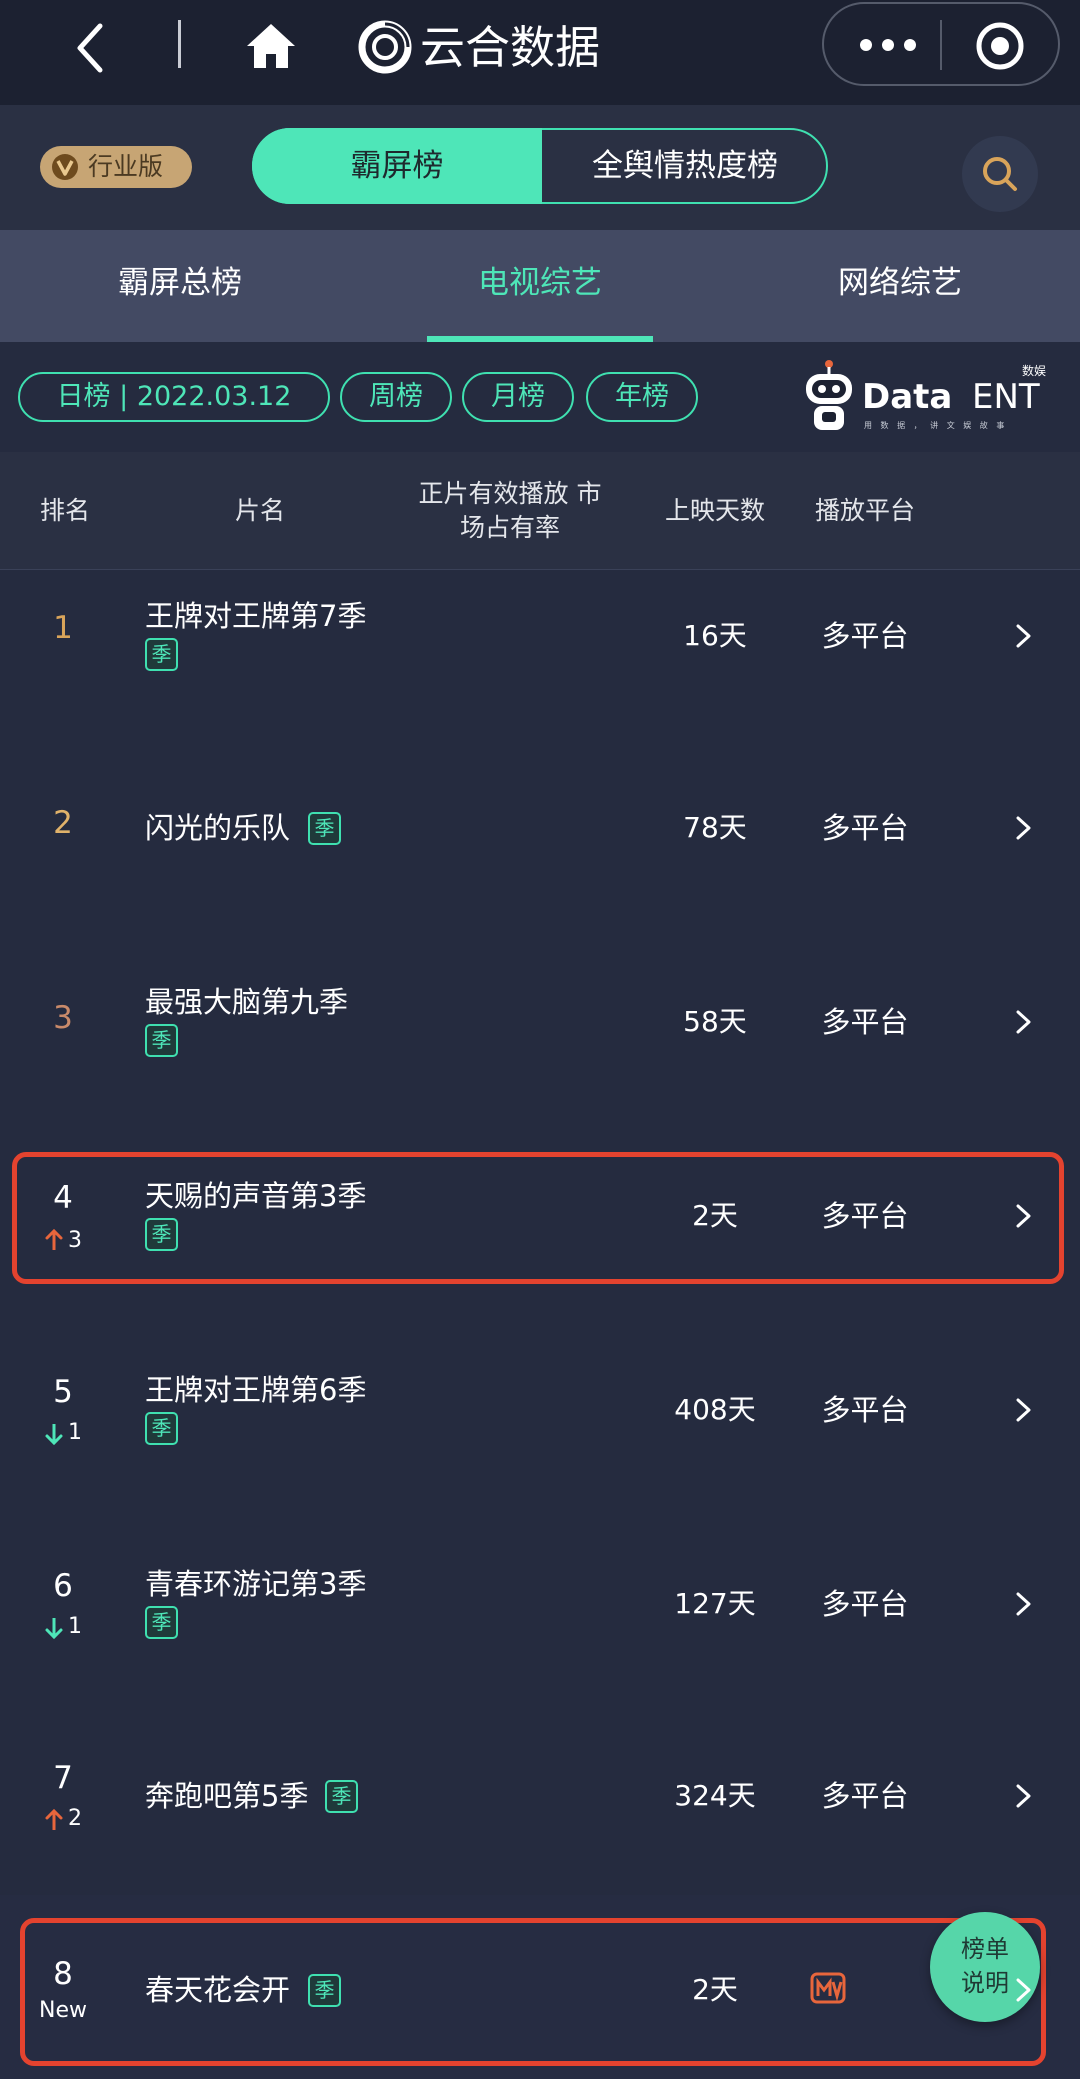 This screenshot has width=1080, height=2079. Describe the element at coordinates (63, 823) in the screenshot. I see `rank-number: 2` at that location.